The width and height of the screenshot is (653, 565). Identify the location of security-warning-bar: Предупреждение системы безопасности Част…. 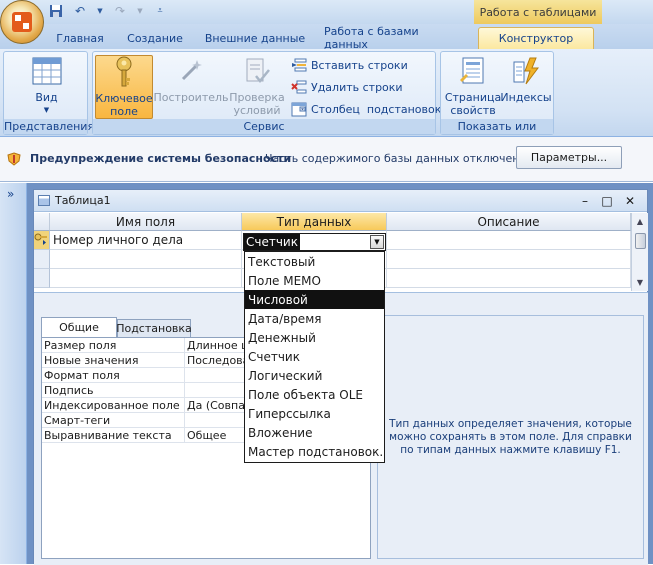
(326, 159).